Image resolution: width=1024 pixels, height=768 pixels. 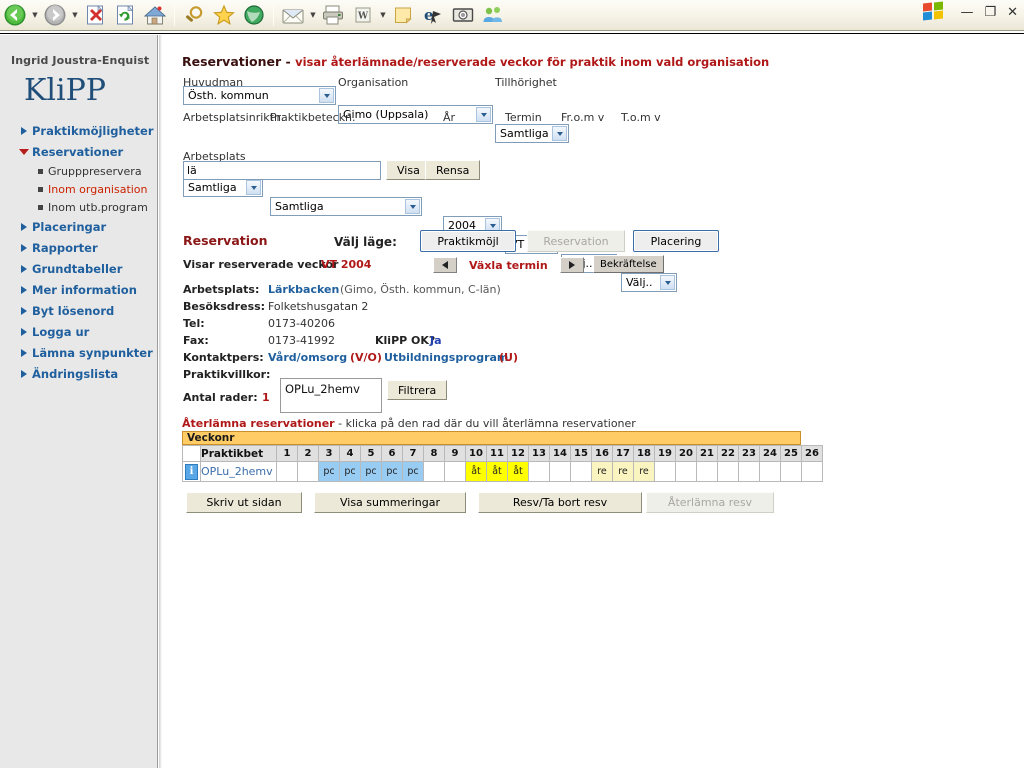 I want to click on sidebar-item-placeringar: Placeringar, so click(x=79, y=226).